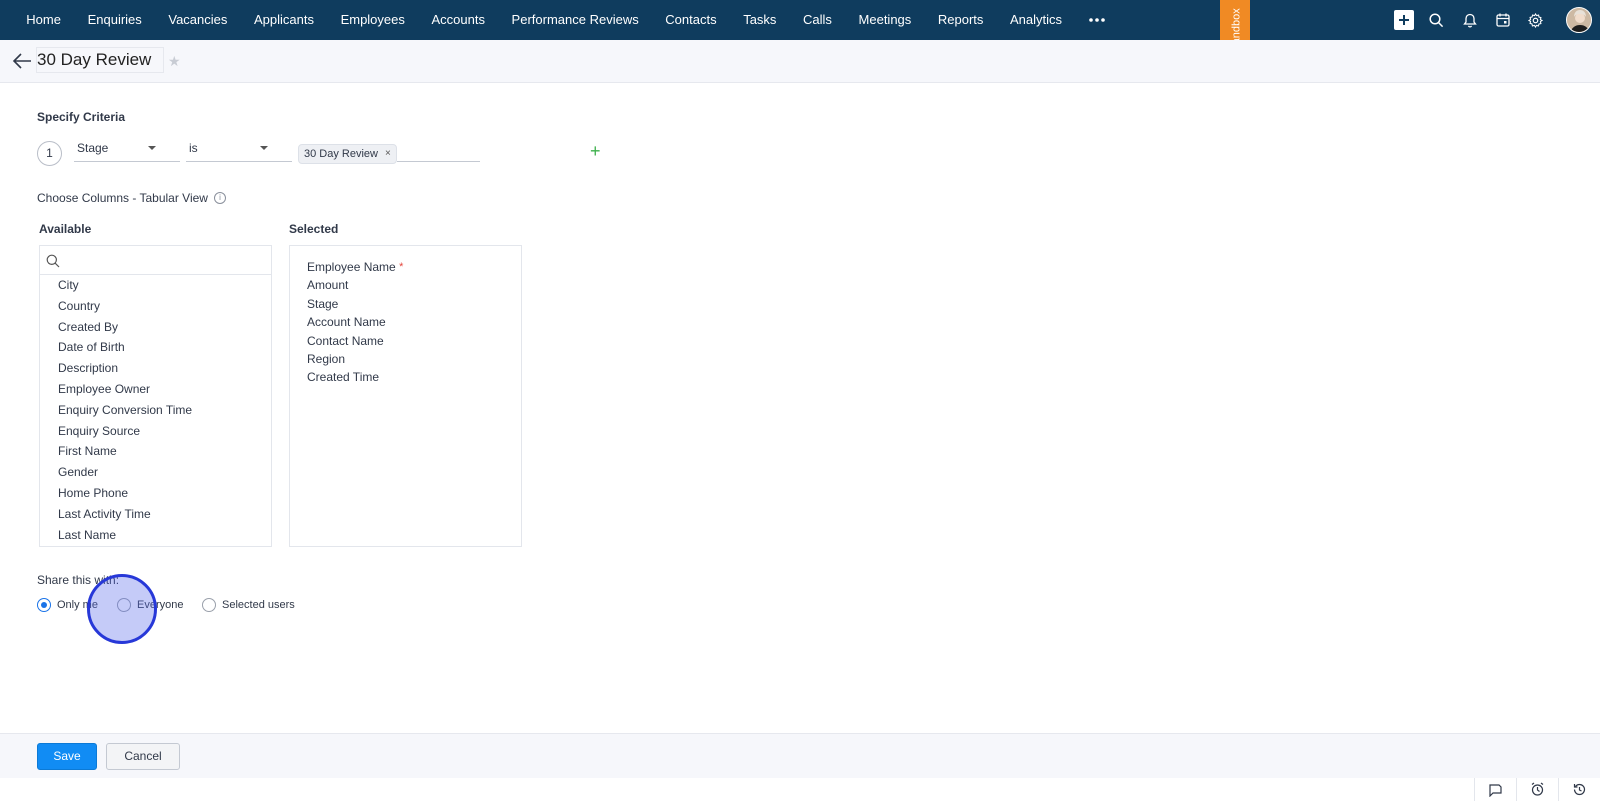 Image resolution: width=1600 pixels, height=801 pixels. What do you see at coordinates (414, 267) in the screenshot?
I see `list-item: Employee Name *` at bounding box center [414, 267].